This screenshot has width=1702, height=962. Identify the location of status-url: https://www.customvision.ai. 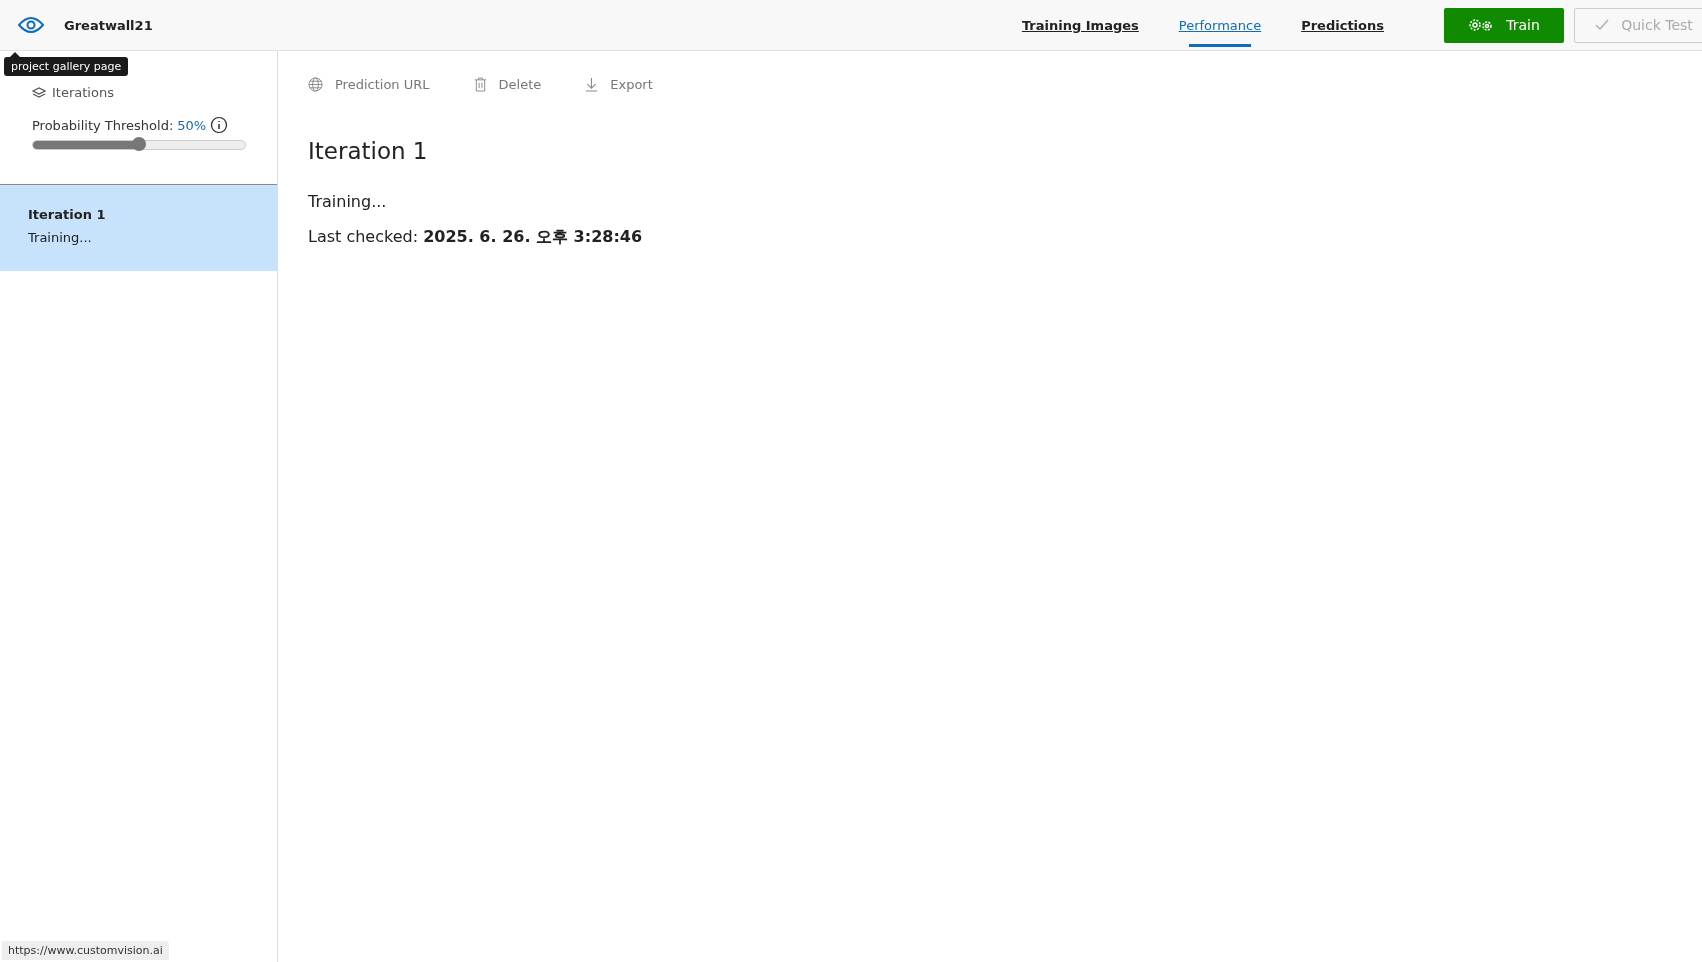
(85, 950).